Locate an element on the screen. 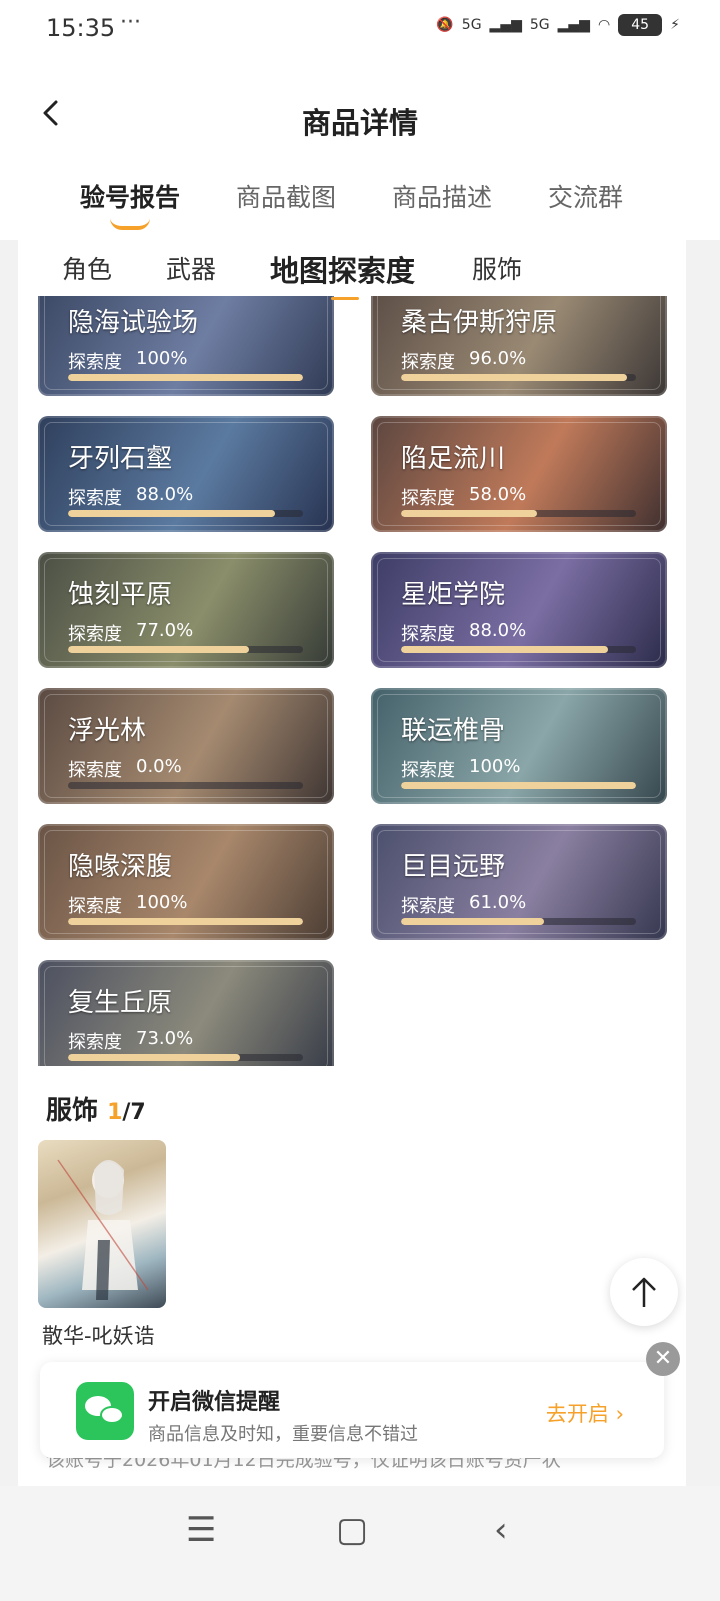 The image size is (720, 1601). map-name: 隐海试验场 is located at coordinates (133, 323).